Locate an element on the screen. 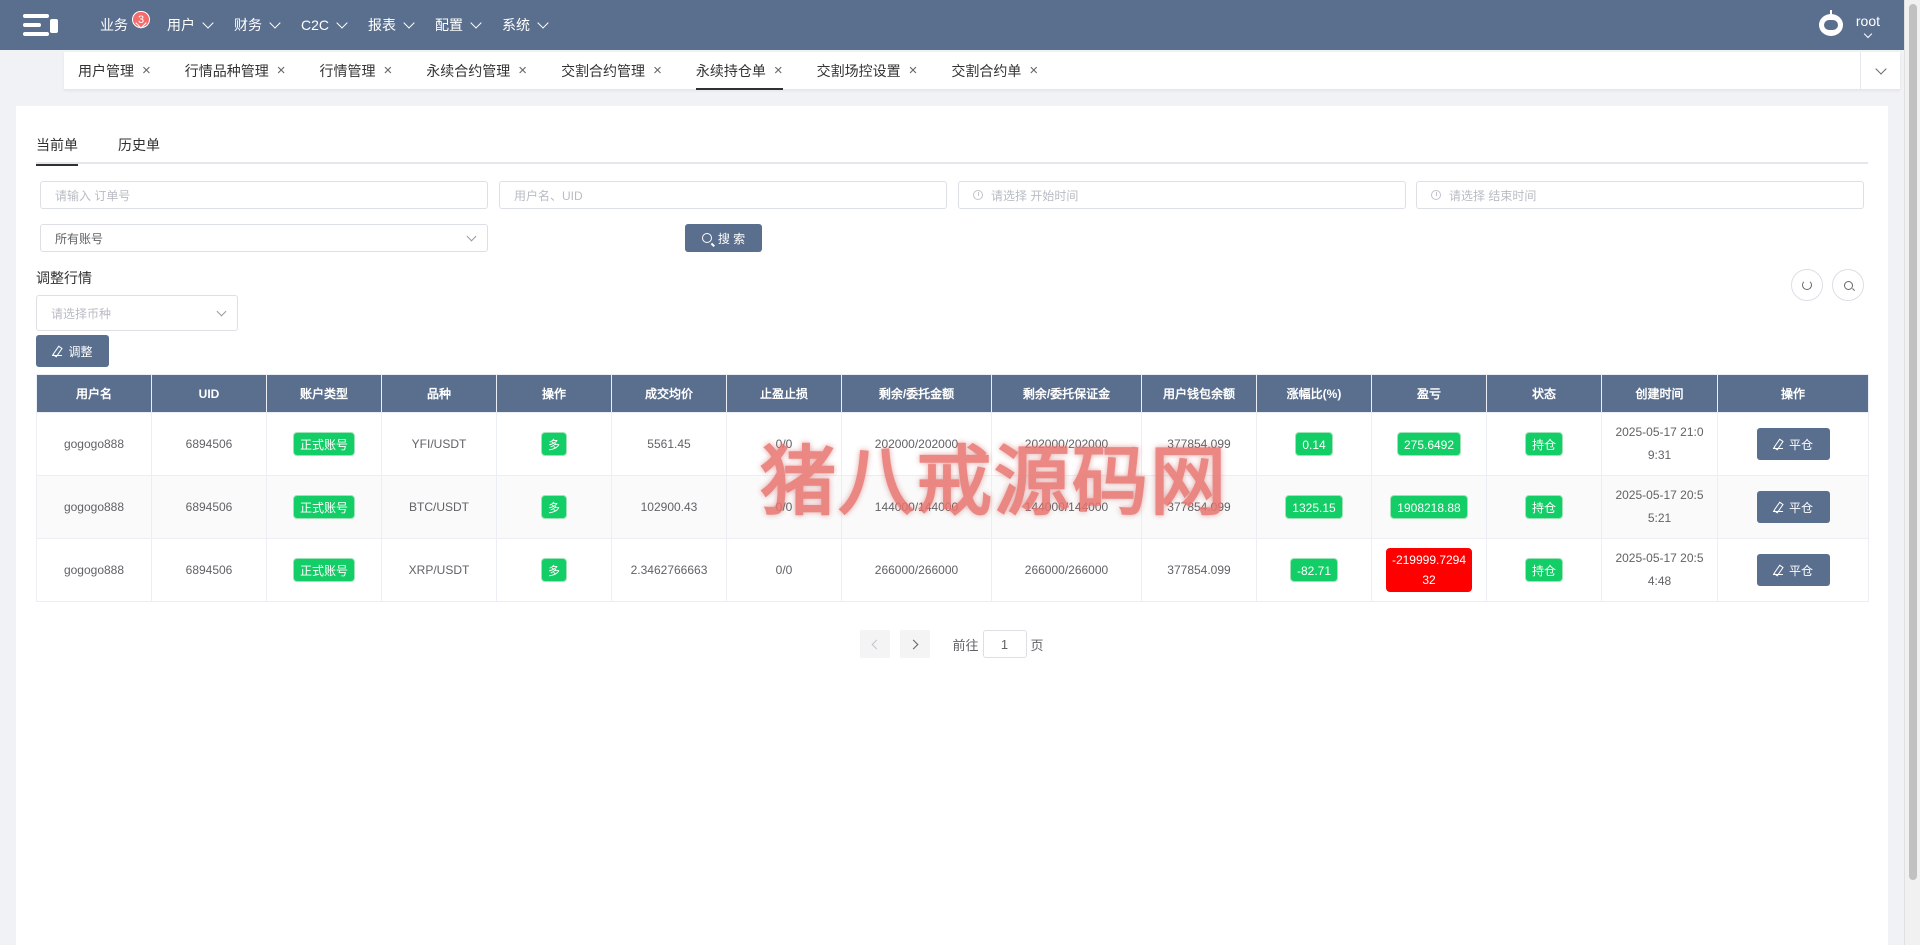 This screenshot has height=945, width=1920. main-nav: 业务 3 用户 财务 C2C 报表 配置 系统 is located at coordinates (334, 25).